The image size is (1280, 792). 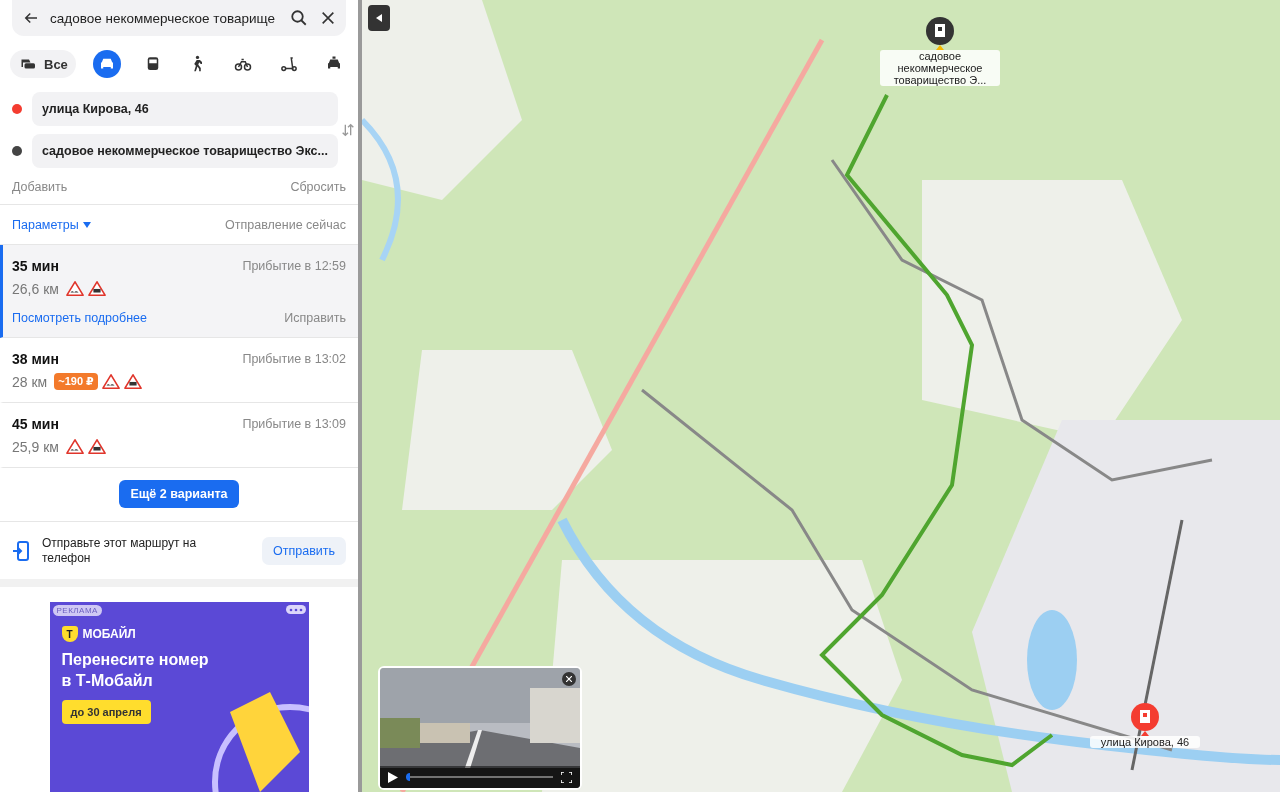 I want to click on arrival-time: Прибытие в 13:02, so click(x=294, y=359).